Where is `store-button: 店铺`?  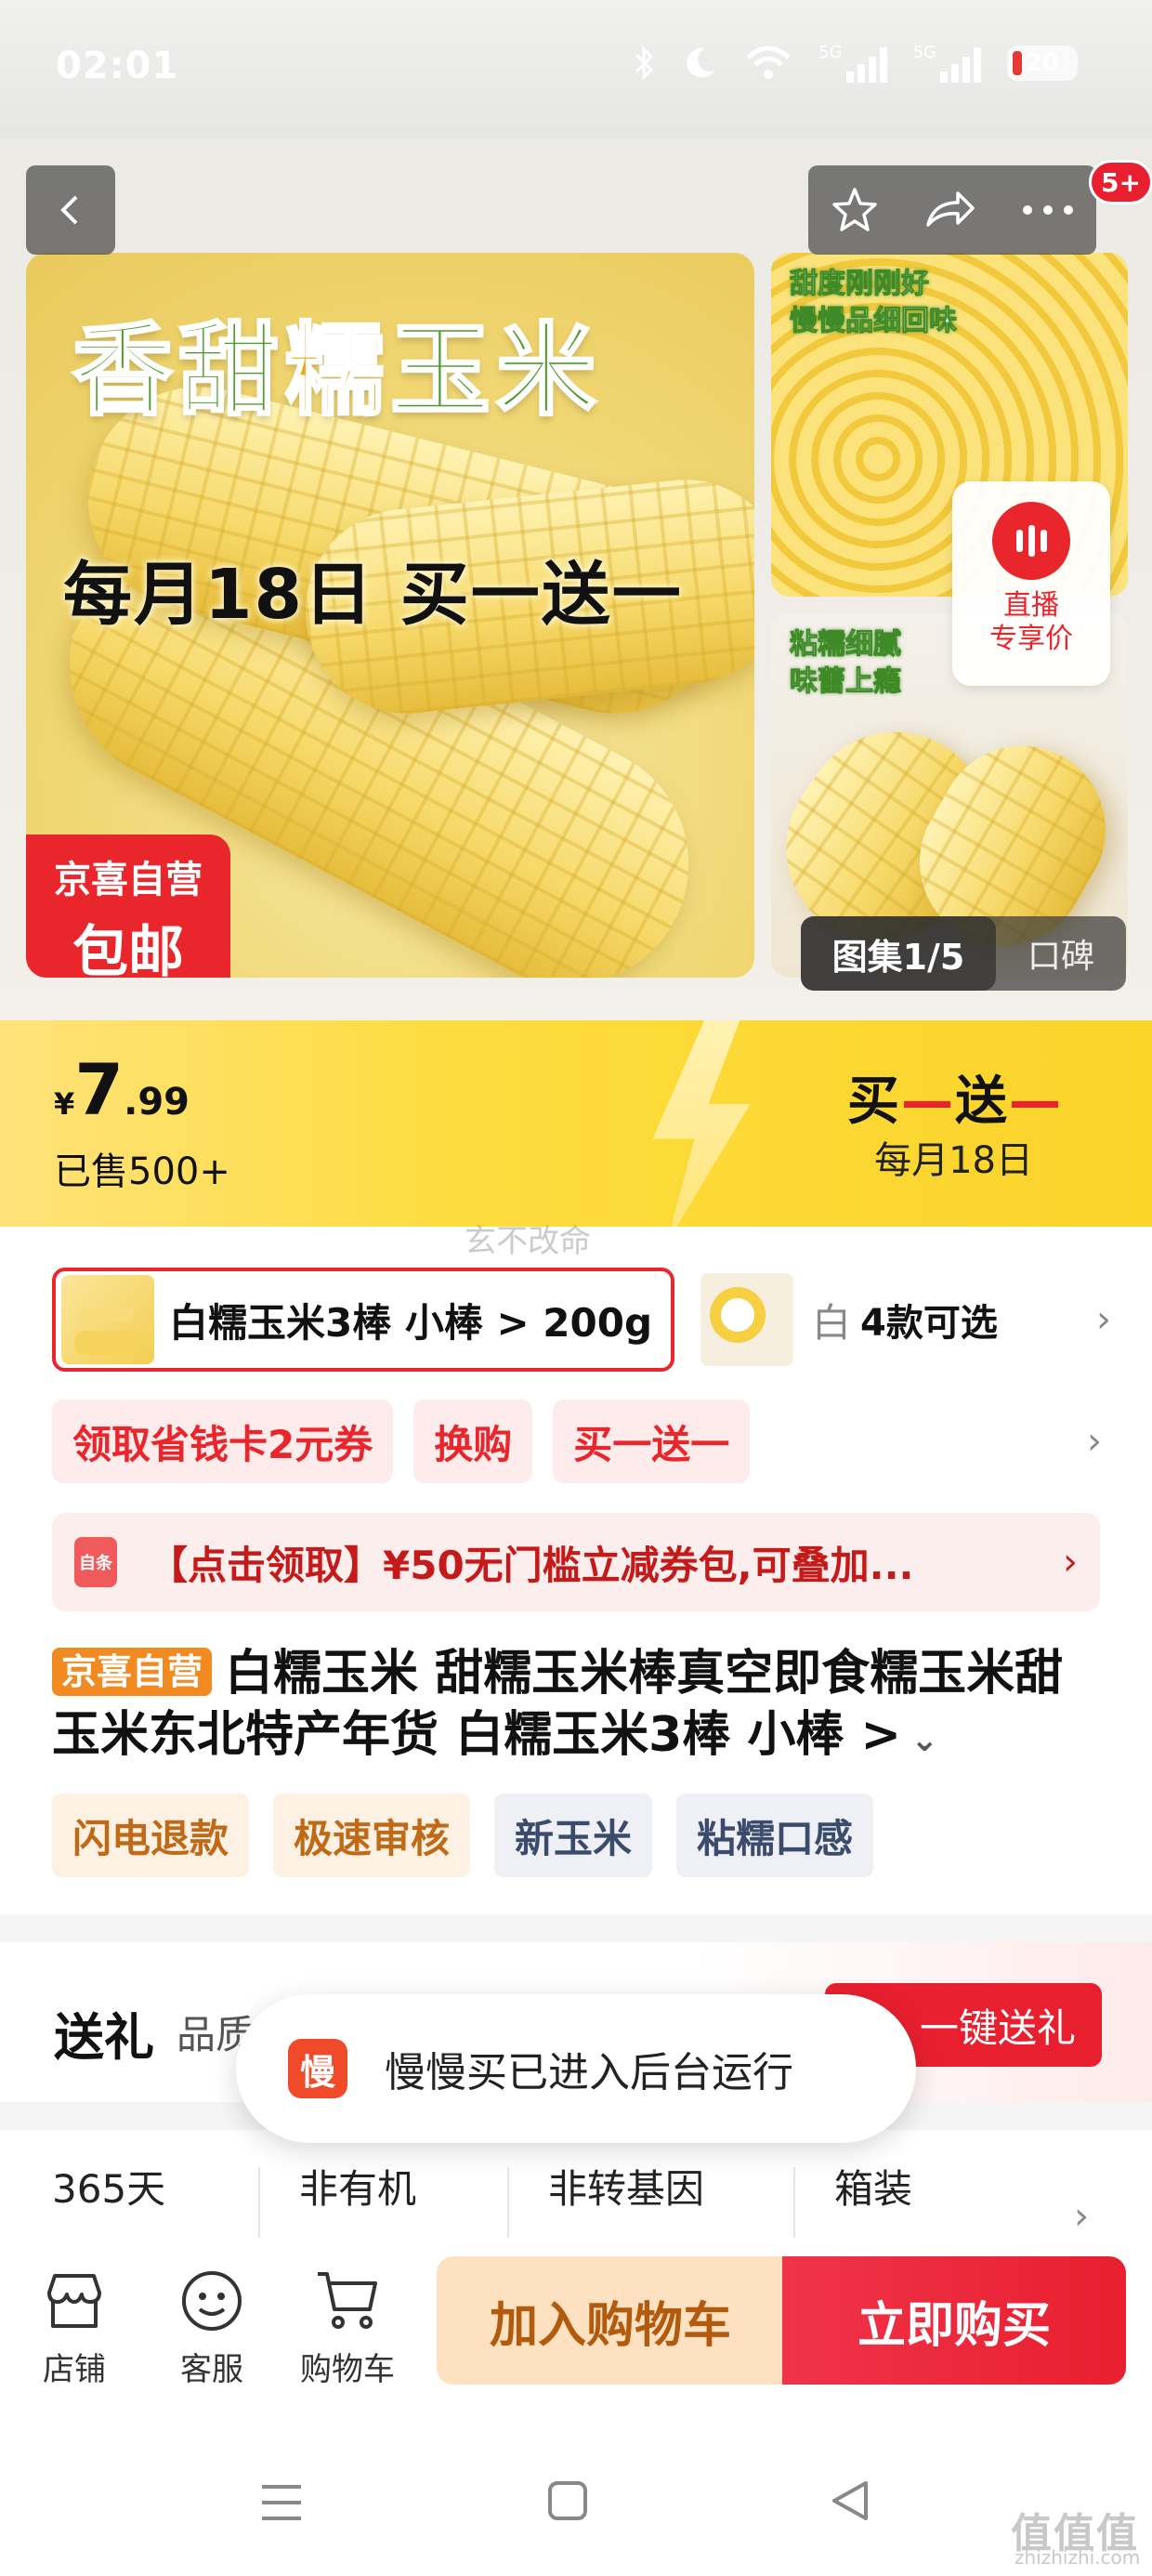 store-button: 店铺 is located at coordinates (74, 2326).